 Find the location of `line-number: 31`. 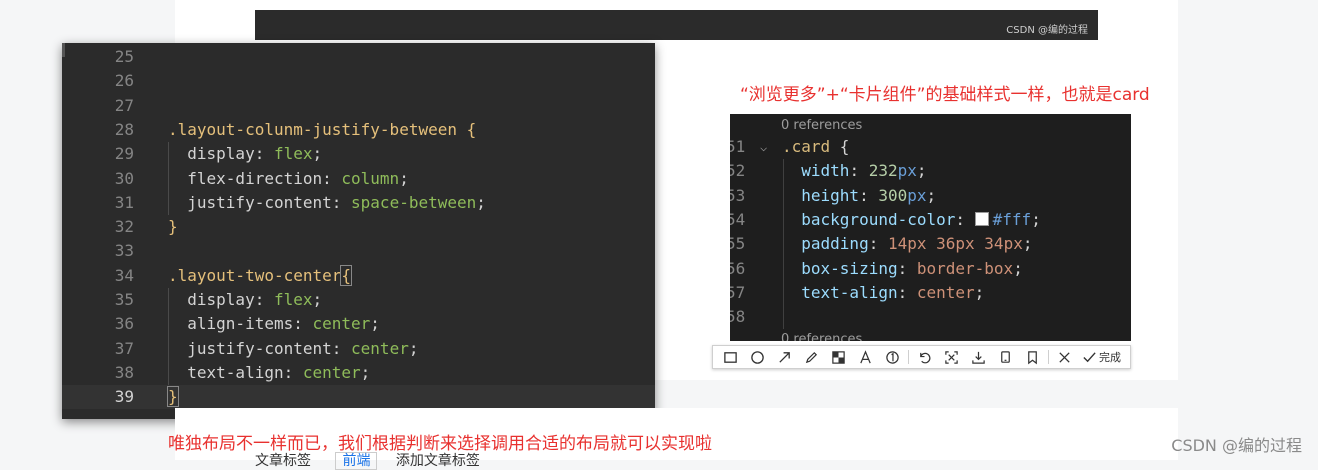

line-number: 31 is located at coordinates (124, 202).